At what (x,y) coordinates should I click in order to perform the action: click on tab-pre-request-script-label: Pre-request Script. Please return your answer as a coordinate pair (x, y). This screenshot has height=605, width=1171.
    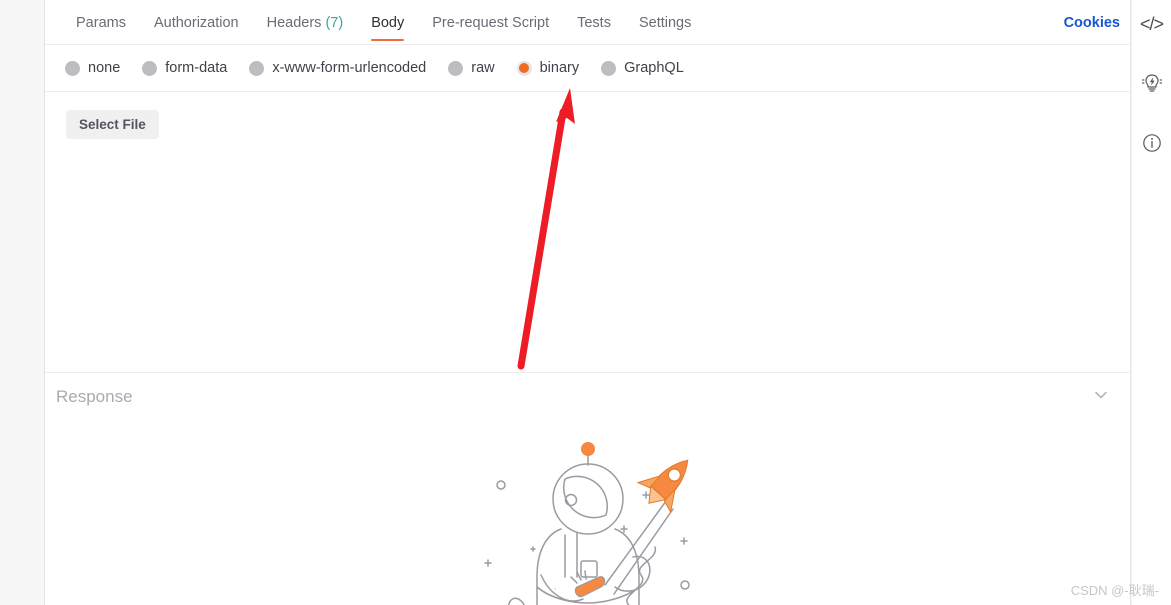
    Looking at the image, I should click on (491, 23).